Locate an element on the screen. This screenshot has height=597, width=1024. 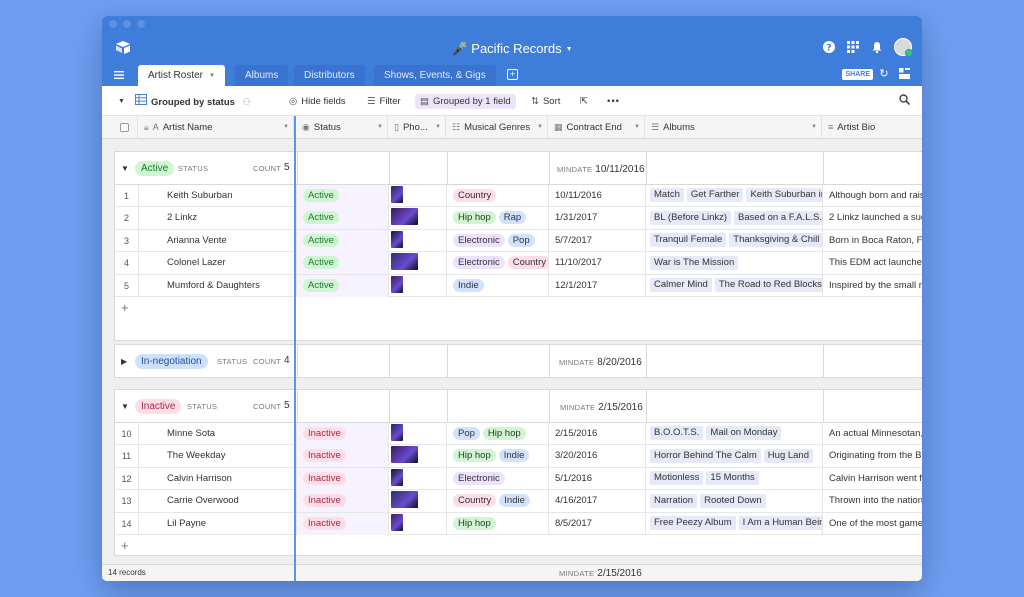
contract-end-cell: 5/1/2016 is located at coordinates (597, 478).